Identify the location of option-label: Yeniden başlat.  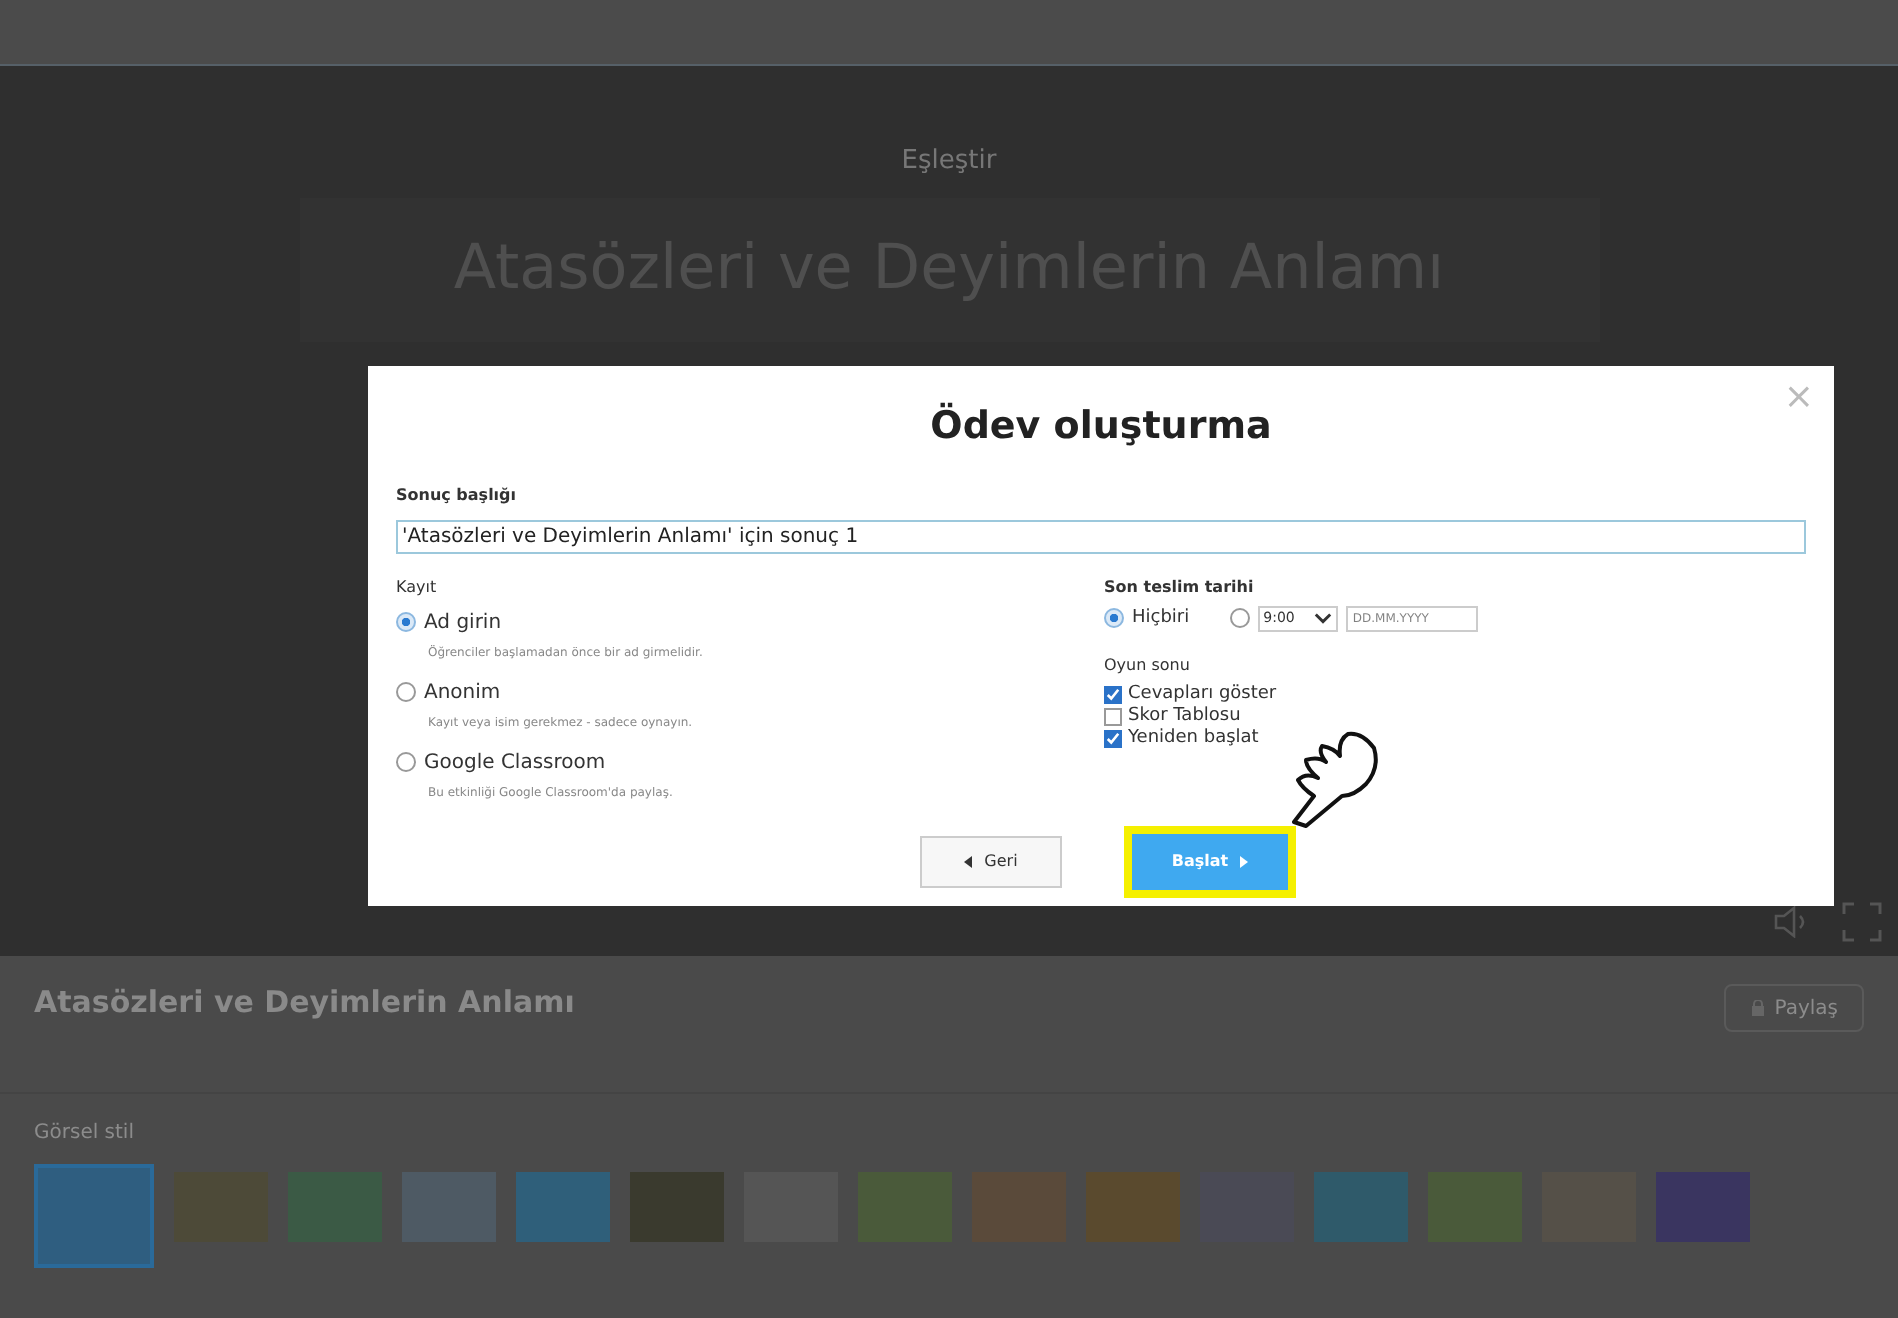
(1193, 739).